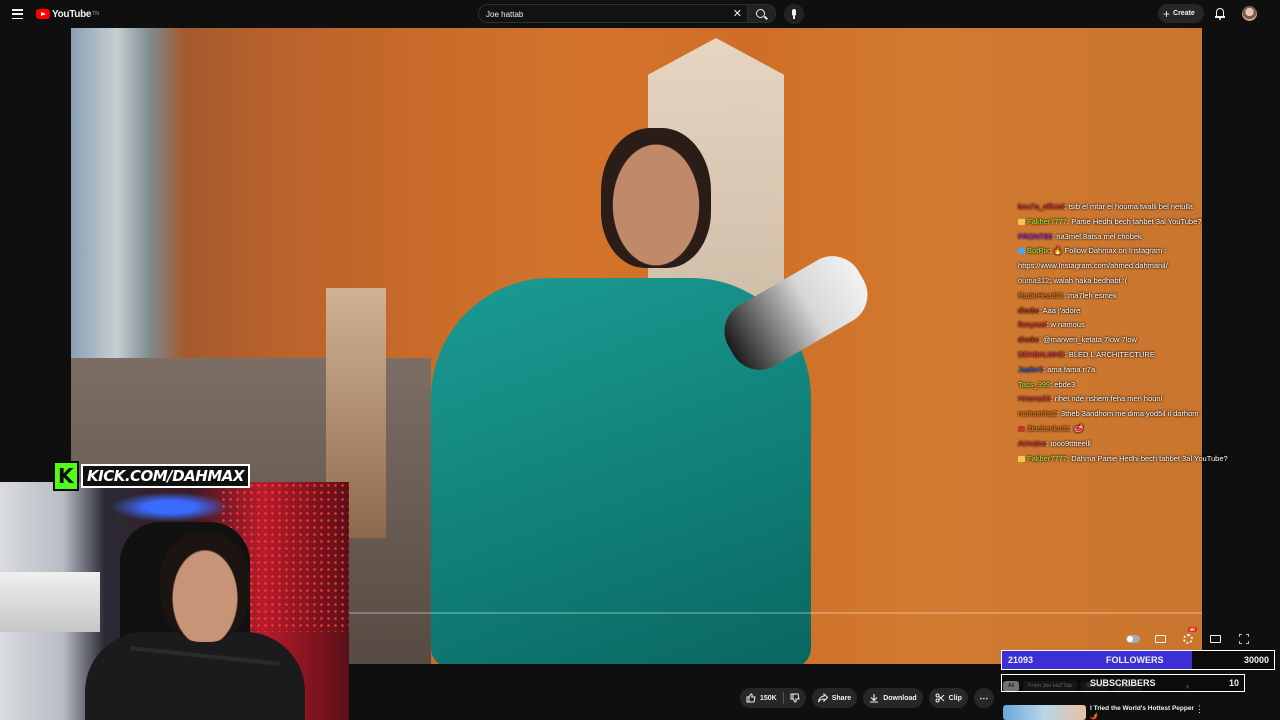 The height and width of the screenshot is (720, 1280). I want to click on chat-username: fkmyreel, so click(1032, 324).